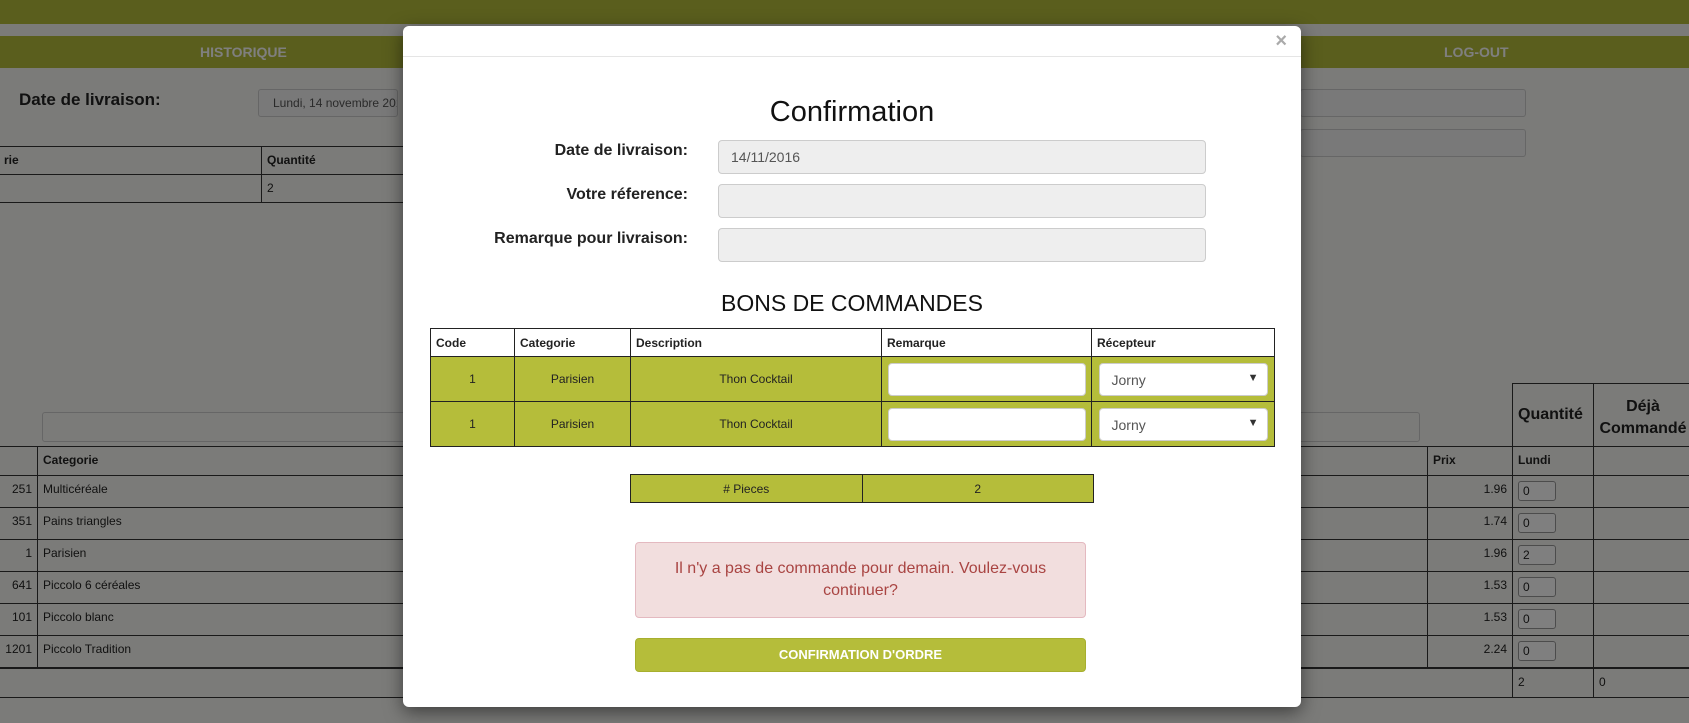  What do you see at coordinates (962, 157) in the screenshot?
I see `delivery-date-input` at bounding box center [962, 157].